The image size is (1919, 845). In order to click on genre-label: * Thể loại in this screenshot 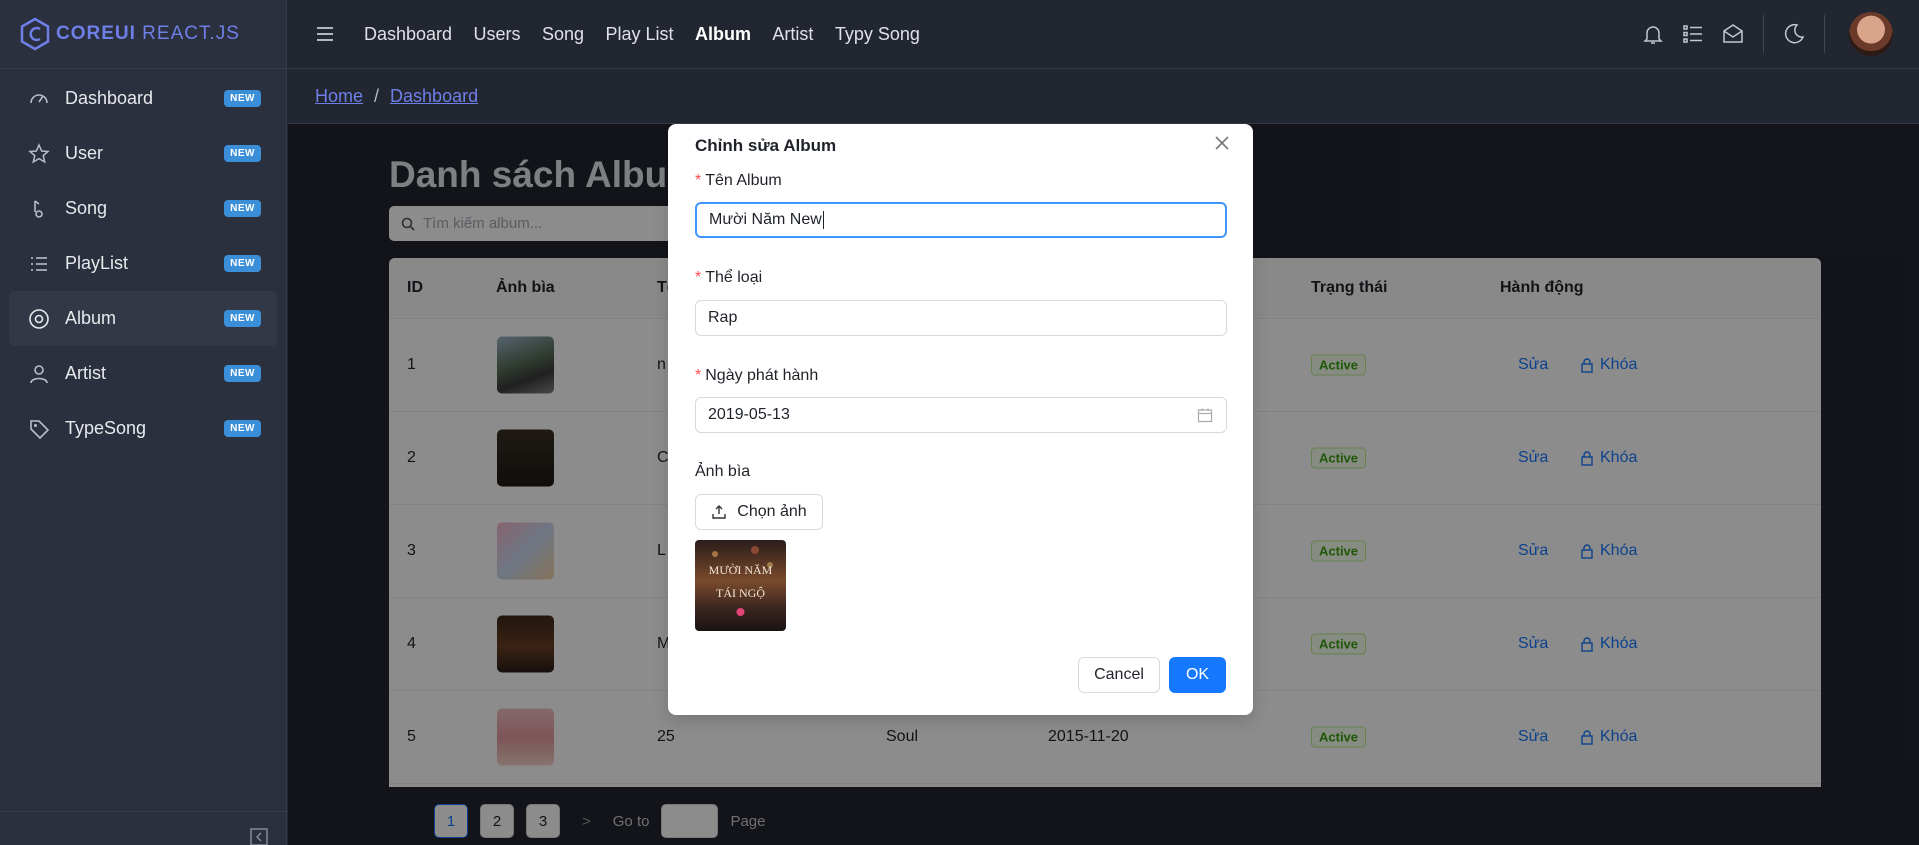, I will do `click(728, 278)`.